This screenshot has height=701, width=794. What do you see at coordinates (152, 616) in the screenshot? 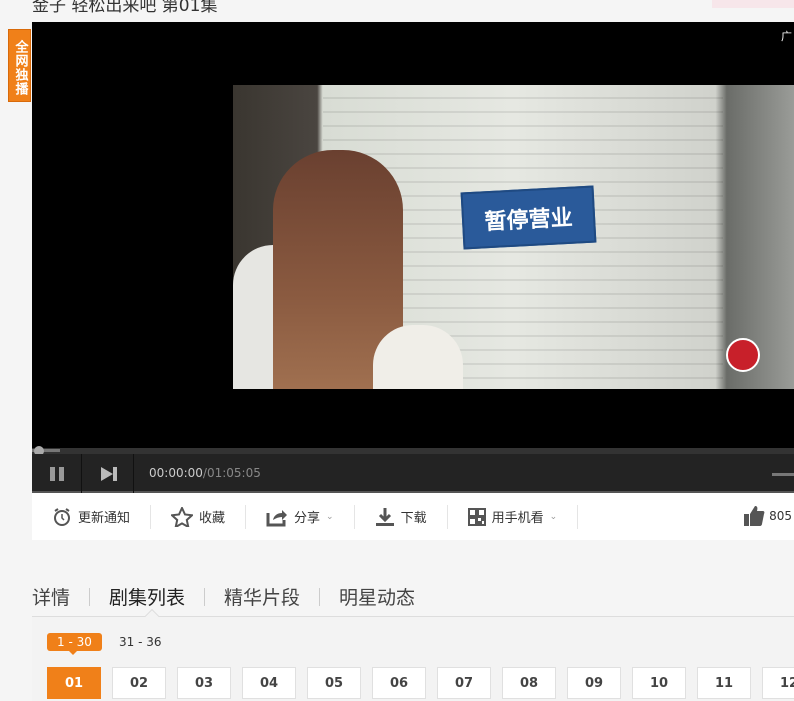
I see `active-tab-pointer` at bounding box center [152, 616].